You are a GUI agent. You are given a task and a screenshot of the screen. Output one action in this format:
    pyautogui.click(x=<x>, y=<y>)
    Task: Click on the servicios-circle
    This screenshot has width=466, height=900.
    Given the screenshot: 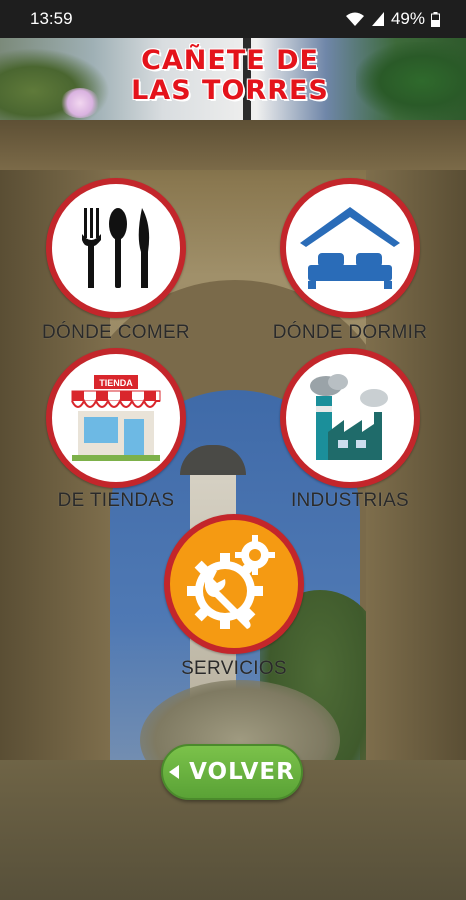 What is the action you would take?
    pyautogui.click(x=234, y=584)
    